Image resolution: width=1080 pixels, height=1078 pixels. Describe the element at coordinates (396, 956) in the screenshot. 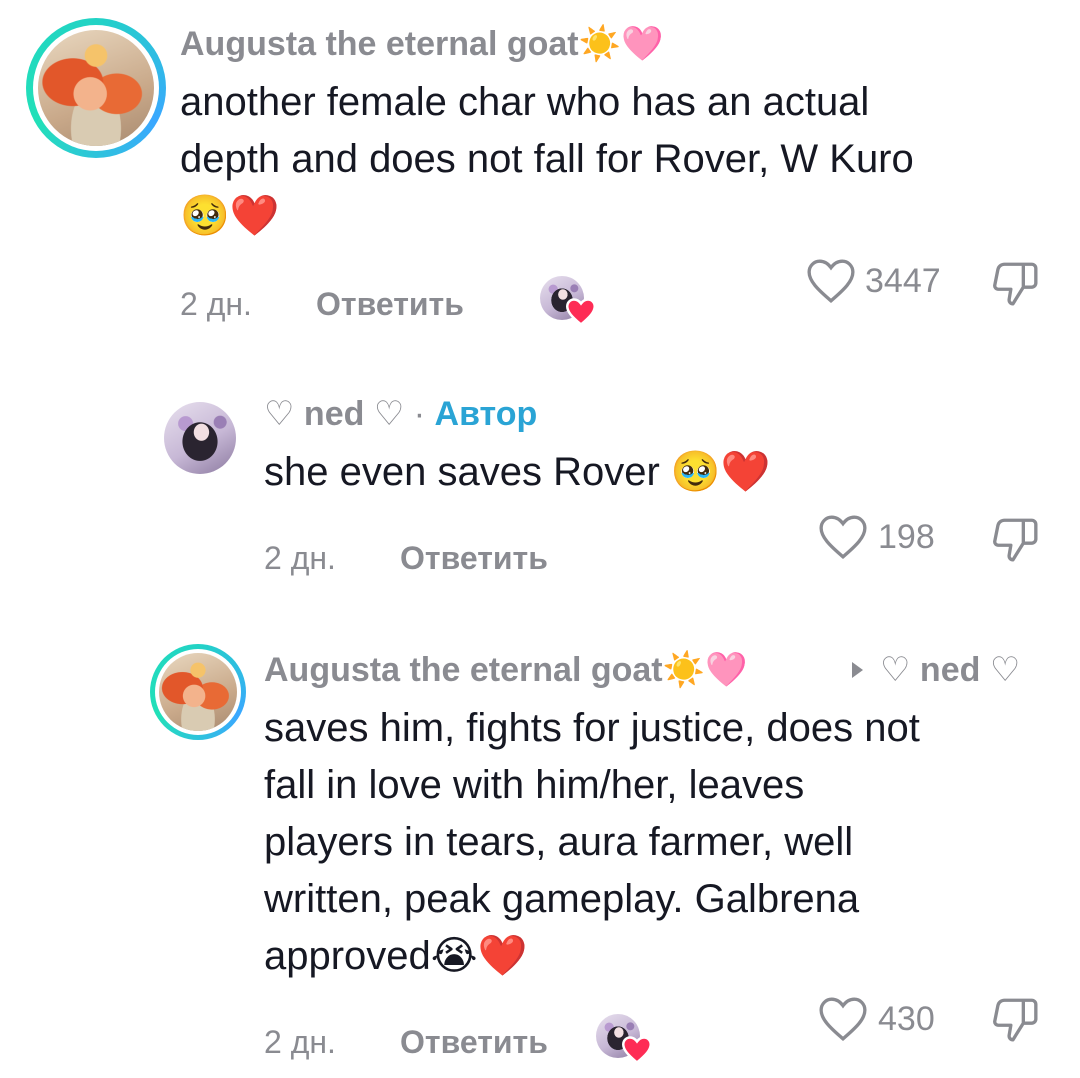

I see `comment-text-line: approved😭❤️` at that location.